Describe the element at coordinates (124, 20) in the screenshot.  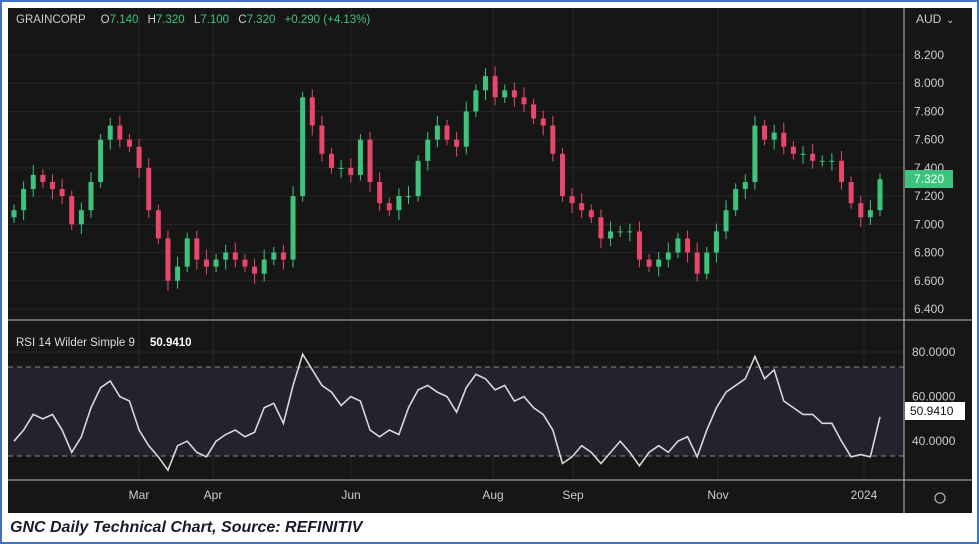
I see `open-value: 7.140` at that location.